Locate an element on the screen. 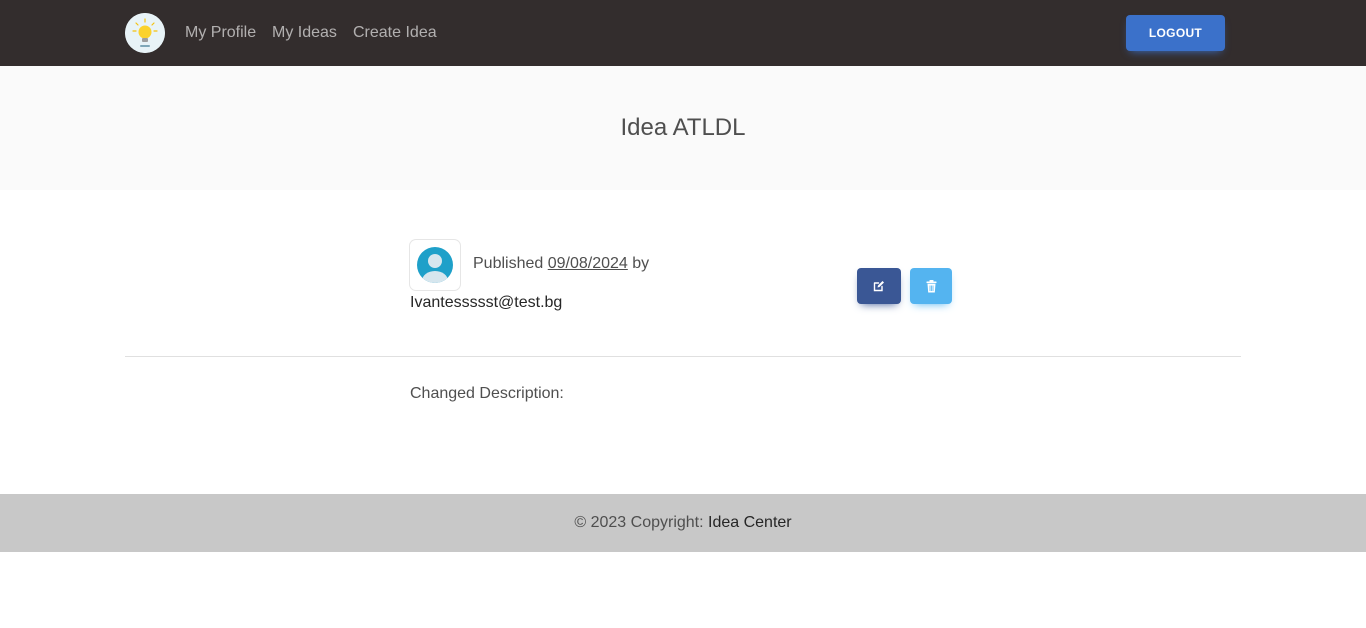  user-avatar-icon is located at coordinates (435, 265).